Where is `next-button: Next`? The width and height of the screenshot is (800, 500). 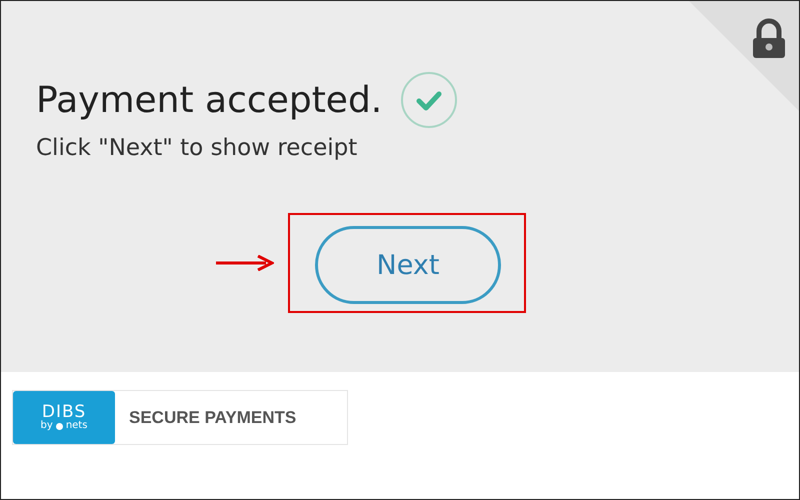
next-button: Next is located at coordinates (408, 265).